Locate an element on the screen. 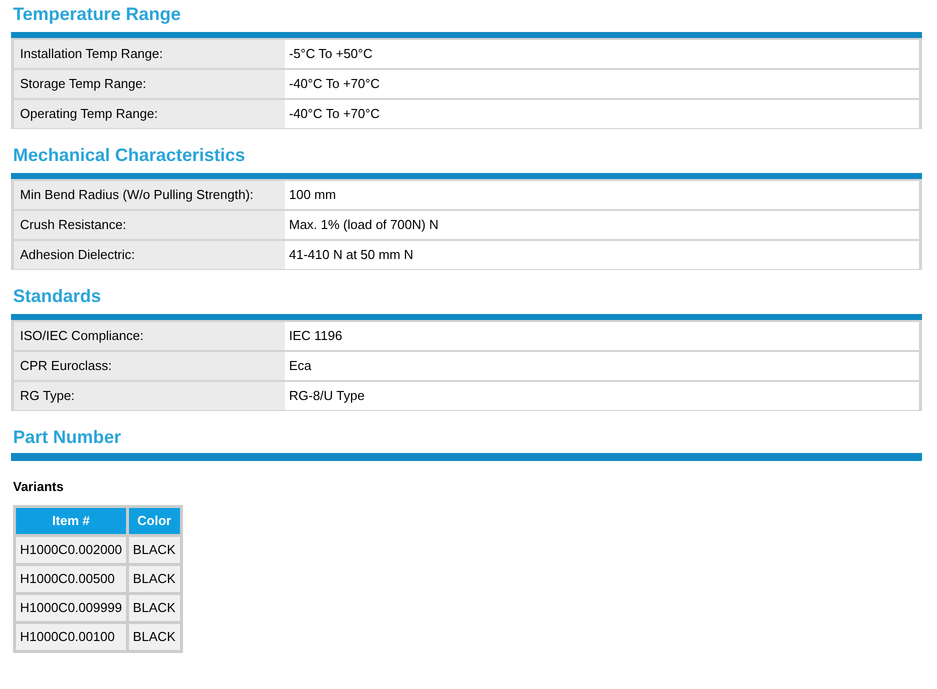 The image size is (937, 689). spec-value: IEC 1196 is located at coordinates (316, 336).